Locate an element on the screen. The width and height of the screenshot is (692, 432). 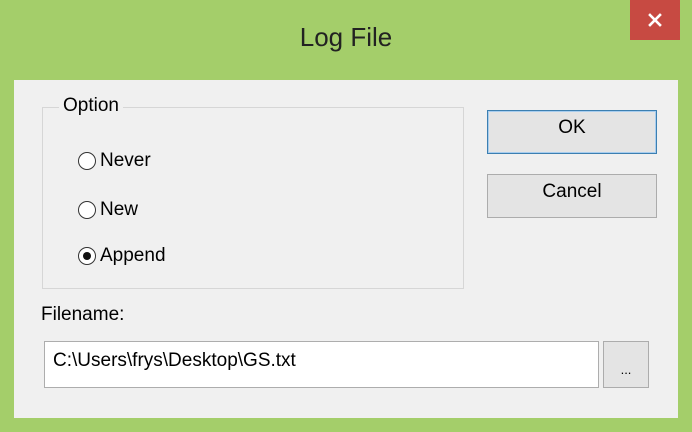
radio-new-label: New is located at coordinates (119, 210).